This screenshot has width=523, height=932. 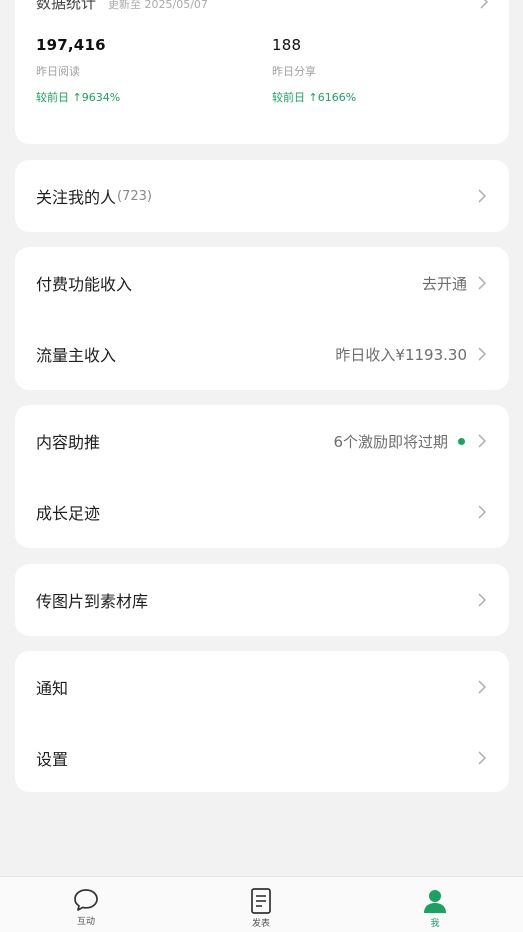 I want to click on metric-value: 197,416, so click(x=71, y=45).